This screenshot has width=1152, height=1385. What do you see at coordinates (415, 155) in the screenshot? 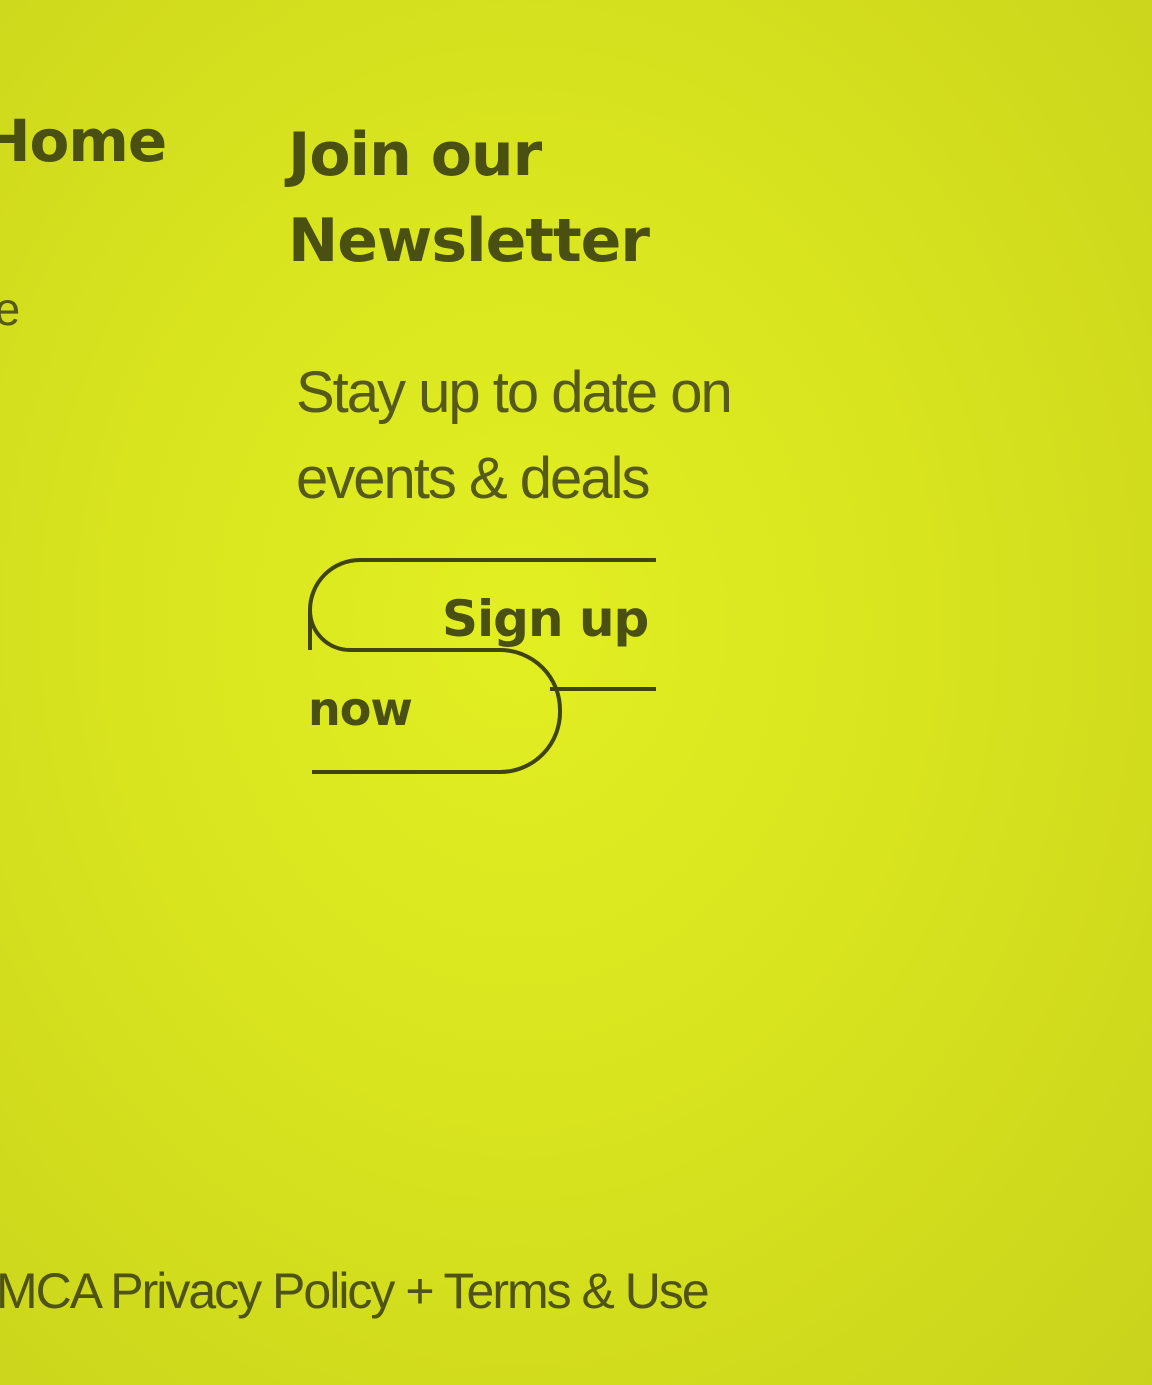
I see `newsletter-title-line1: Join our` at bounding box center [415, 155].